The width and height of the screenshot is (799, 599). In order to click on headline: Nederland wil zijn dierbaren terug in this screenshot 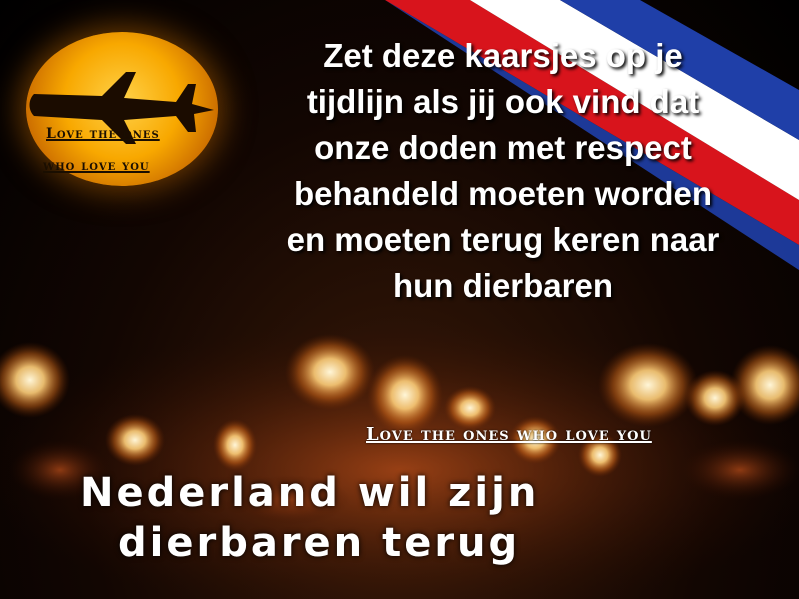, I will do `click(400, 518)`.